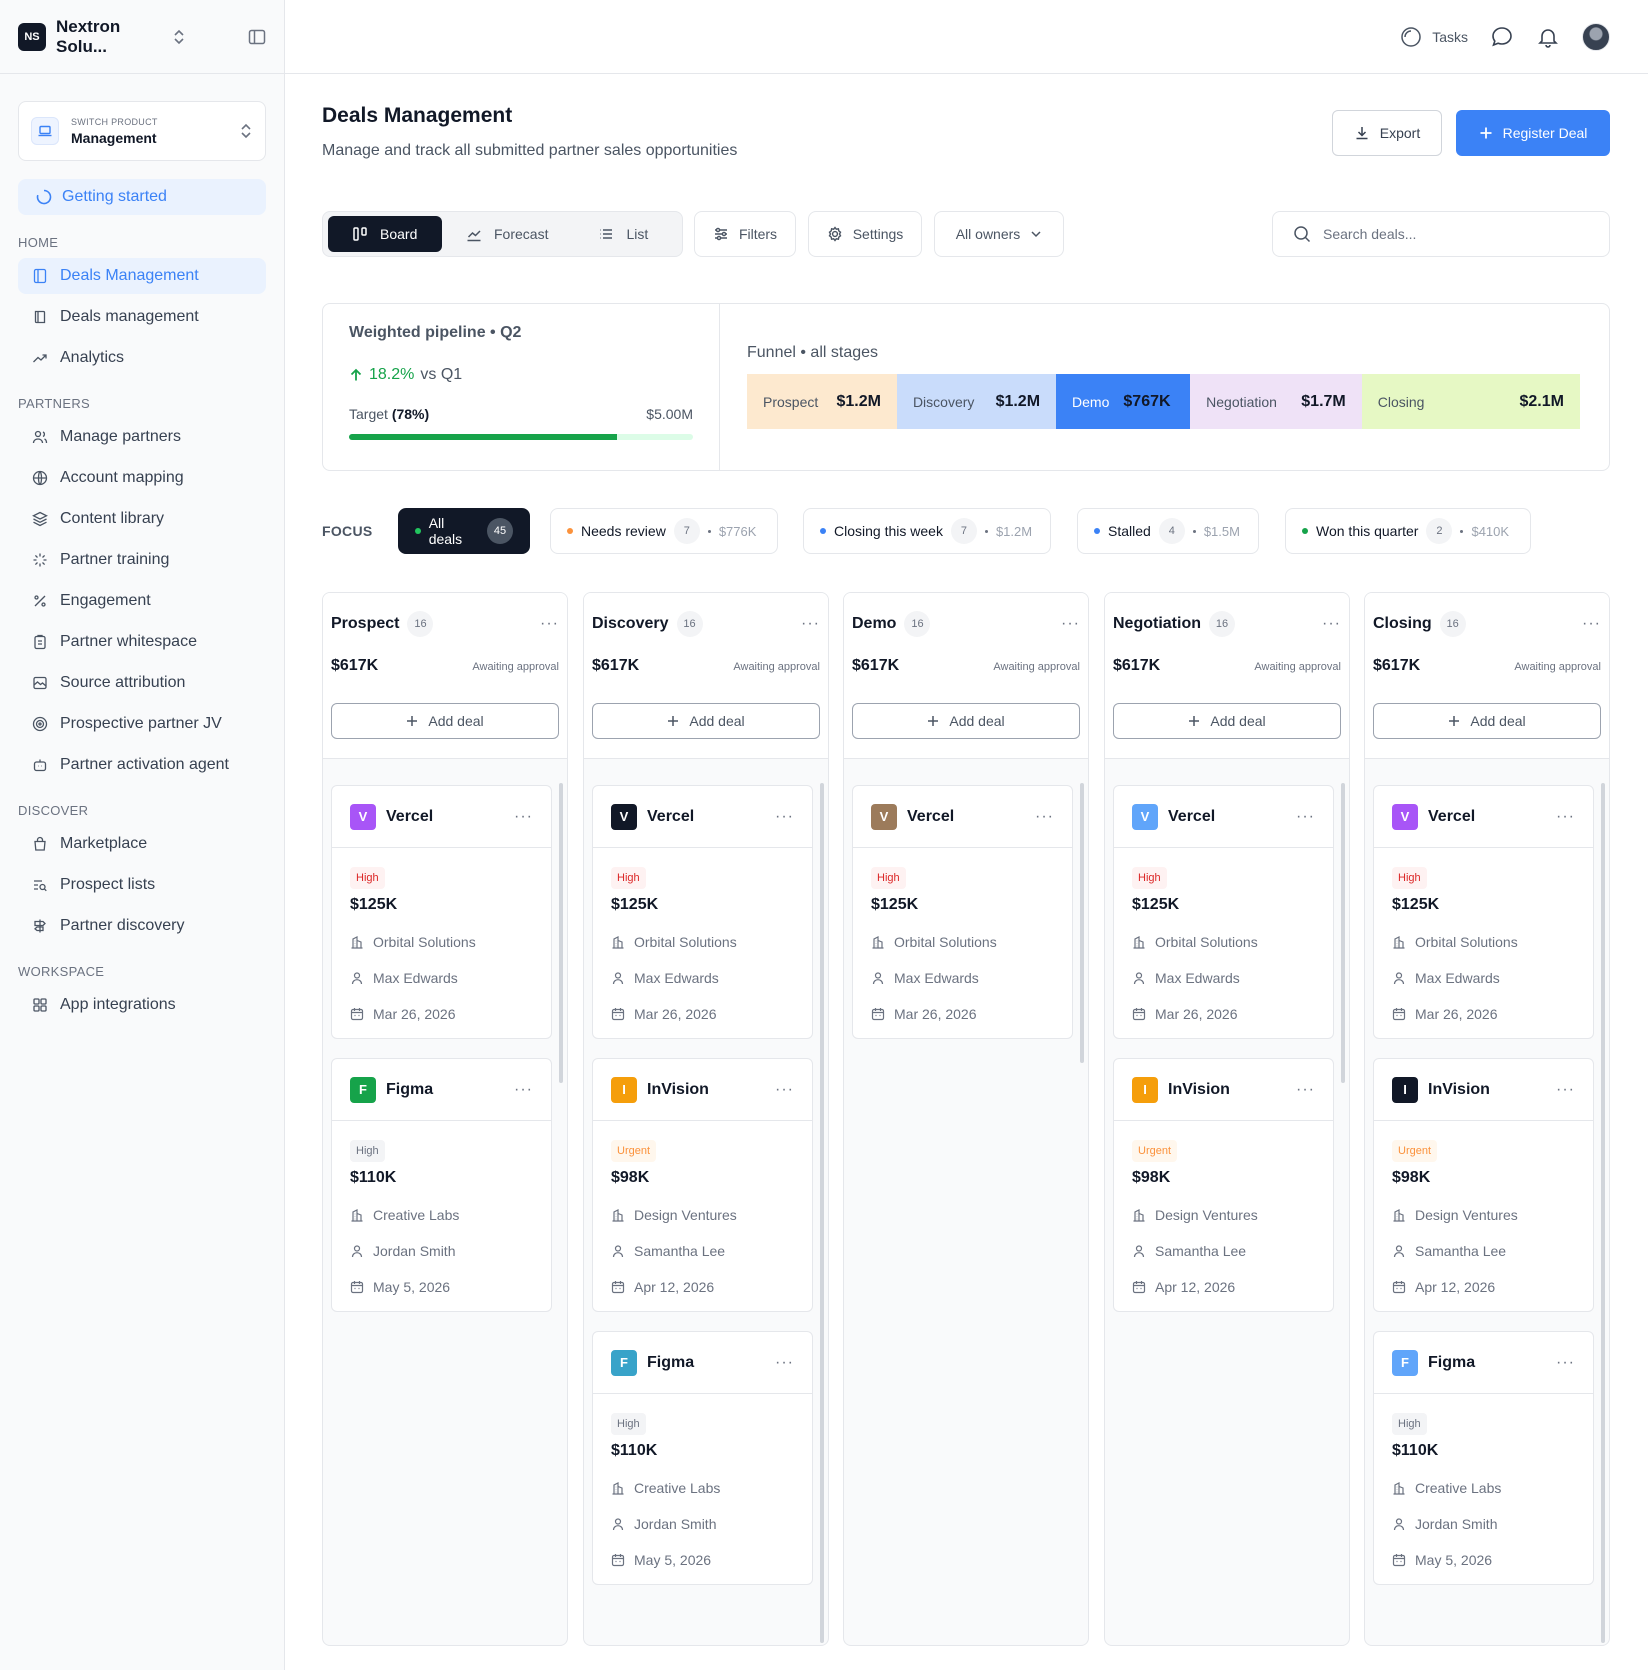  I want to click on tab-list: List, so click(622, 234).